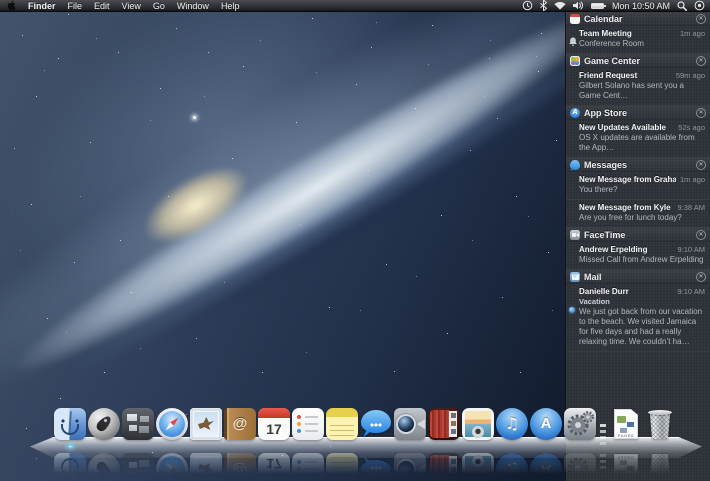  Describe the element at coordinates (594, 301) in the screenshot. I see `notification-subject: Vacation` at that location.